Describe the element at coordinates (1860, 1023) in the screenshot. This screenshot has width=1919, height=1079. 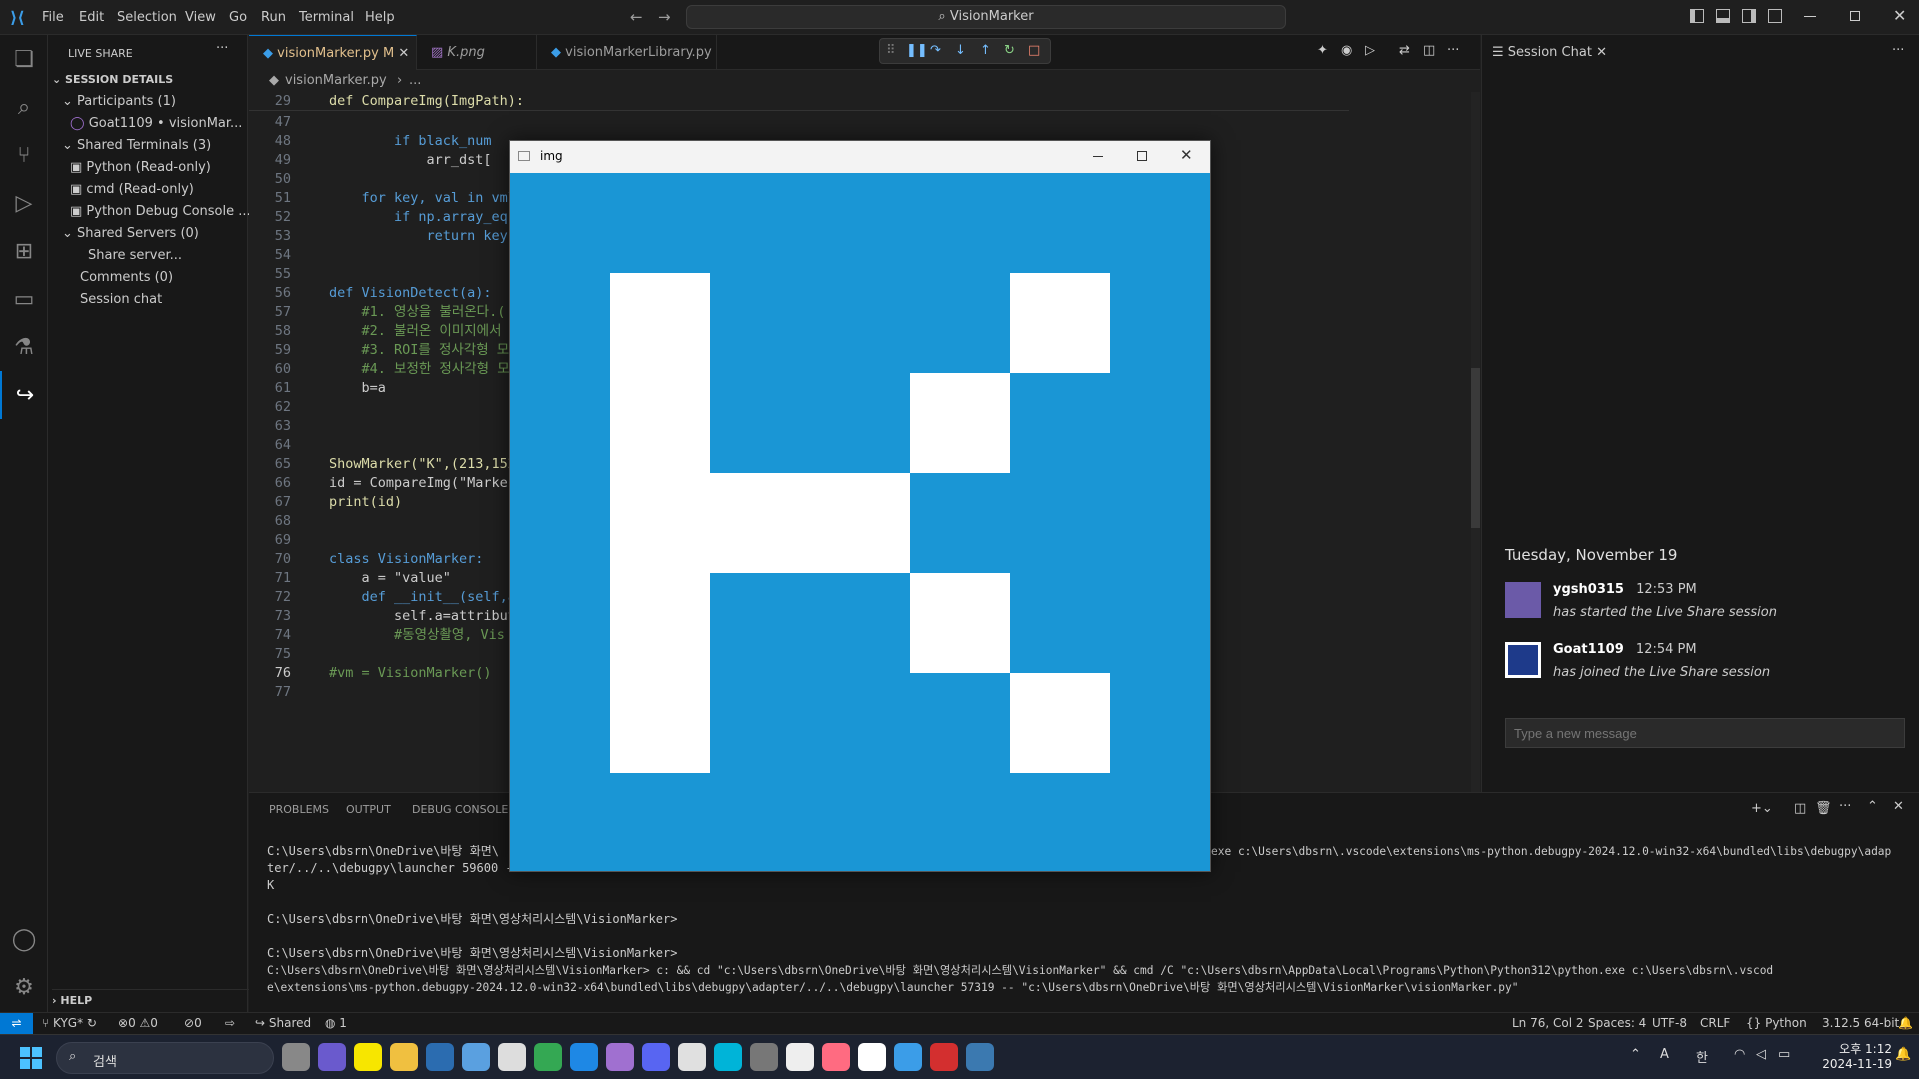
I see `python-interpreter: 3.12.5 64-bit` at that location.